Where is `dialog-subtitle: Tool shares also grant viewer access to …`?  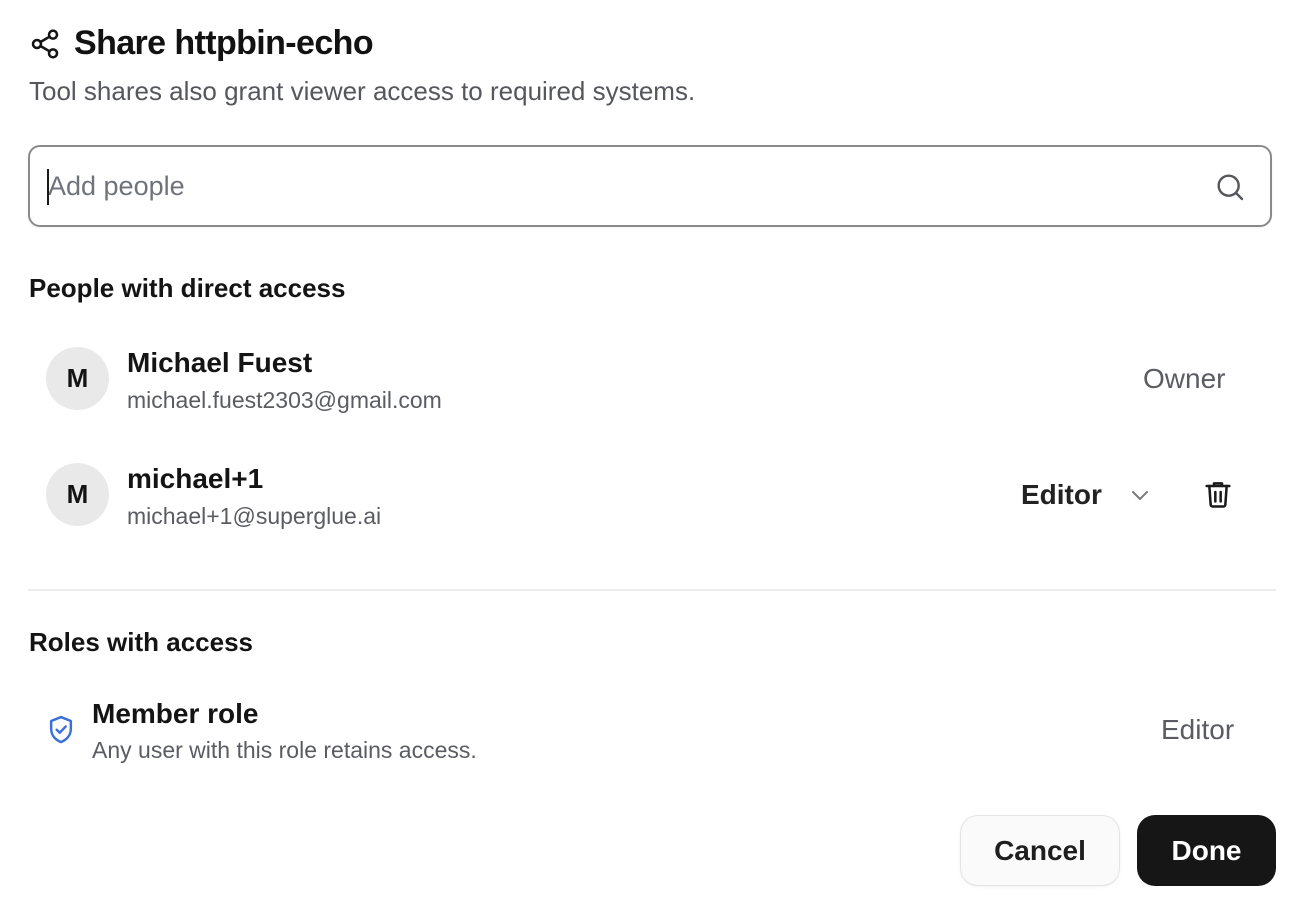 dialog-subtitle: Tool shares also grant viewer access to … is located at coordinates (362, 91).